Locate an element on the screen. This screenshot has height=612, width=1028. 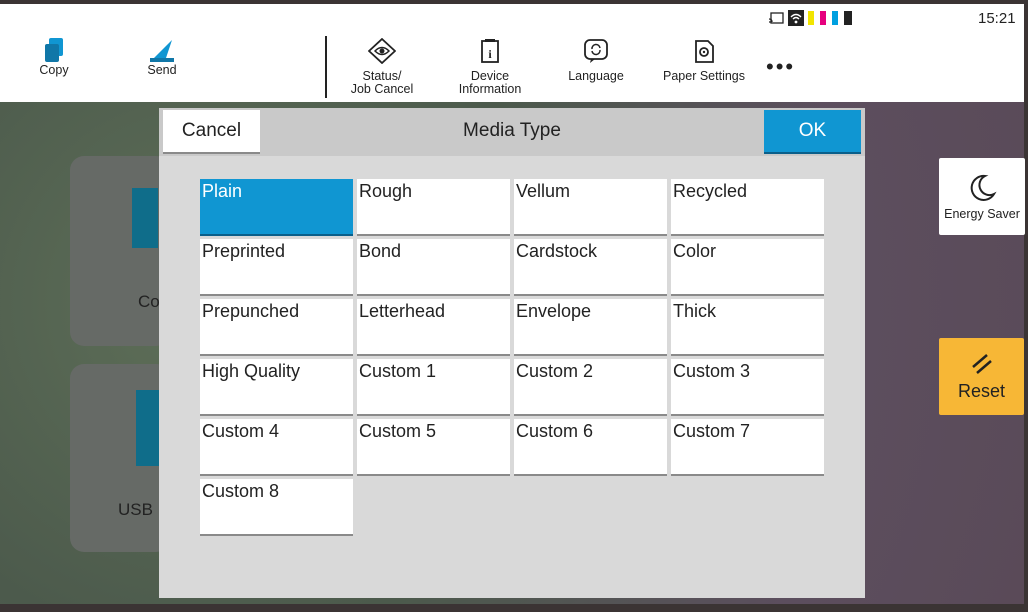
media-type-option: Rough is located at coordinates (433, 206).